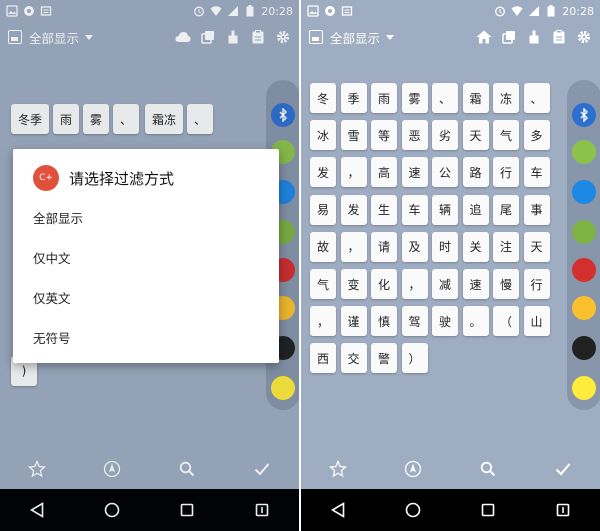 Image resolution: width=600 pixels, height=531 pixels. What do you see at coordinates (584, 115) in the screenshot?
I see `bluetooth-icon` at bounding box center [584, 115].